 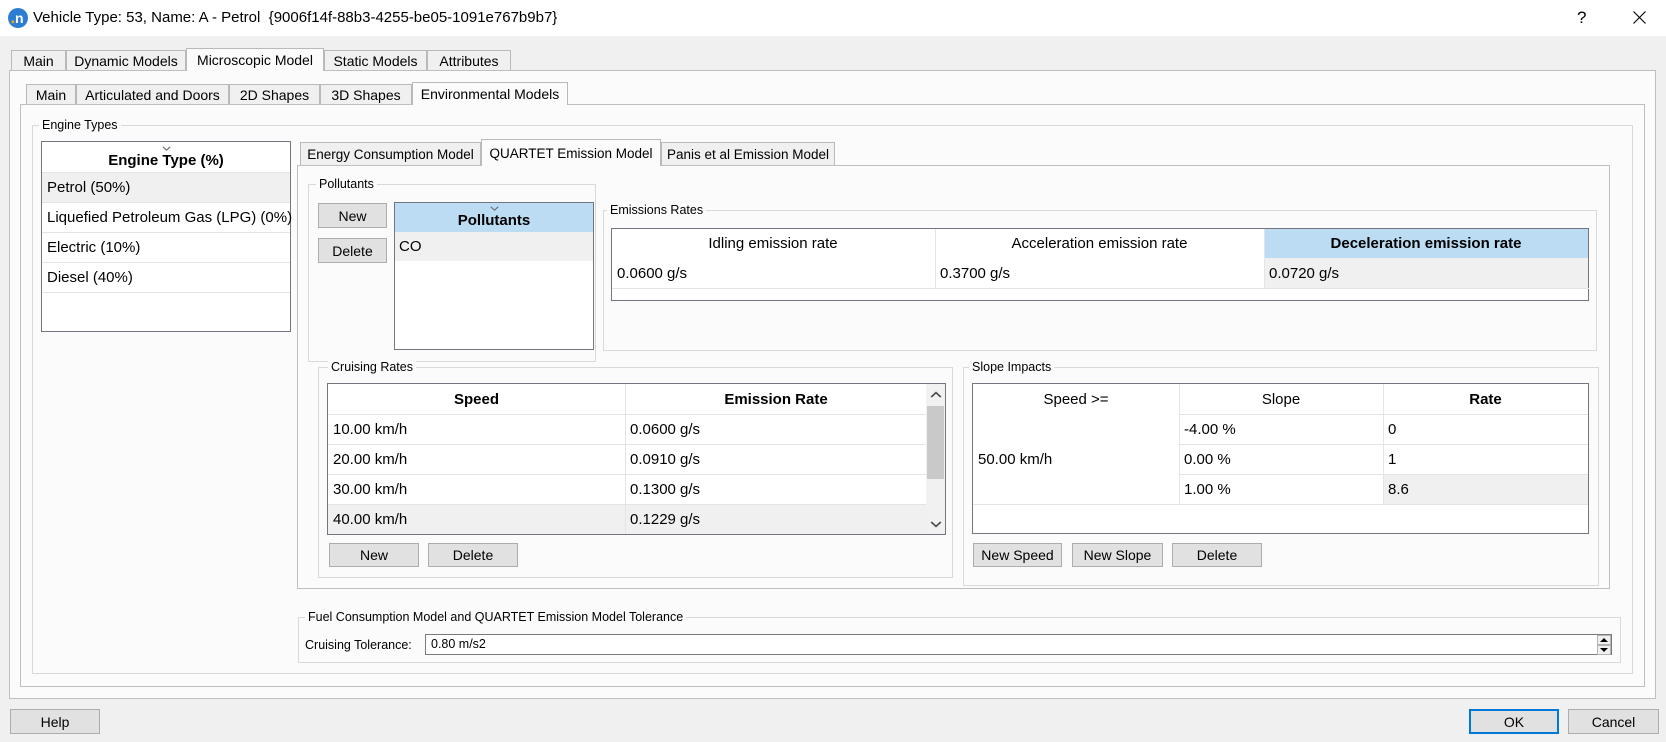 I want to click on svg-text: n, so click(x=19, y=18).